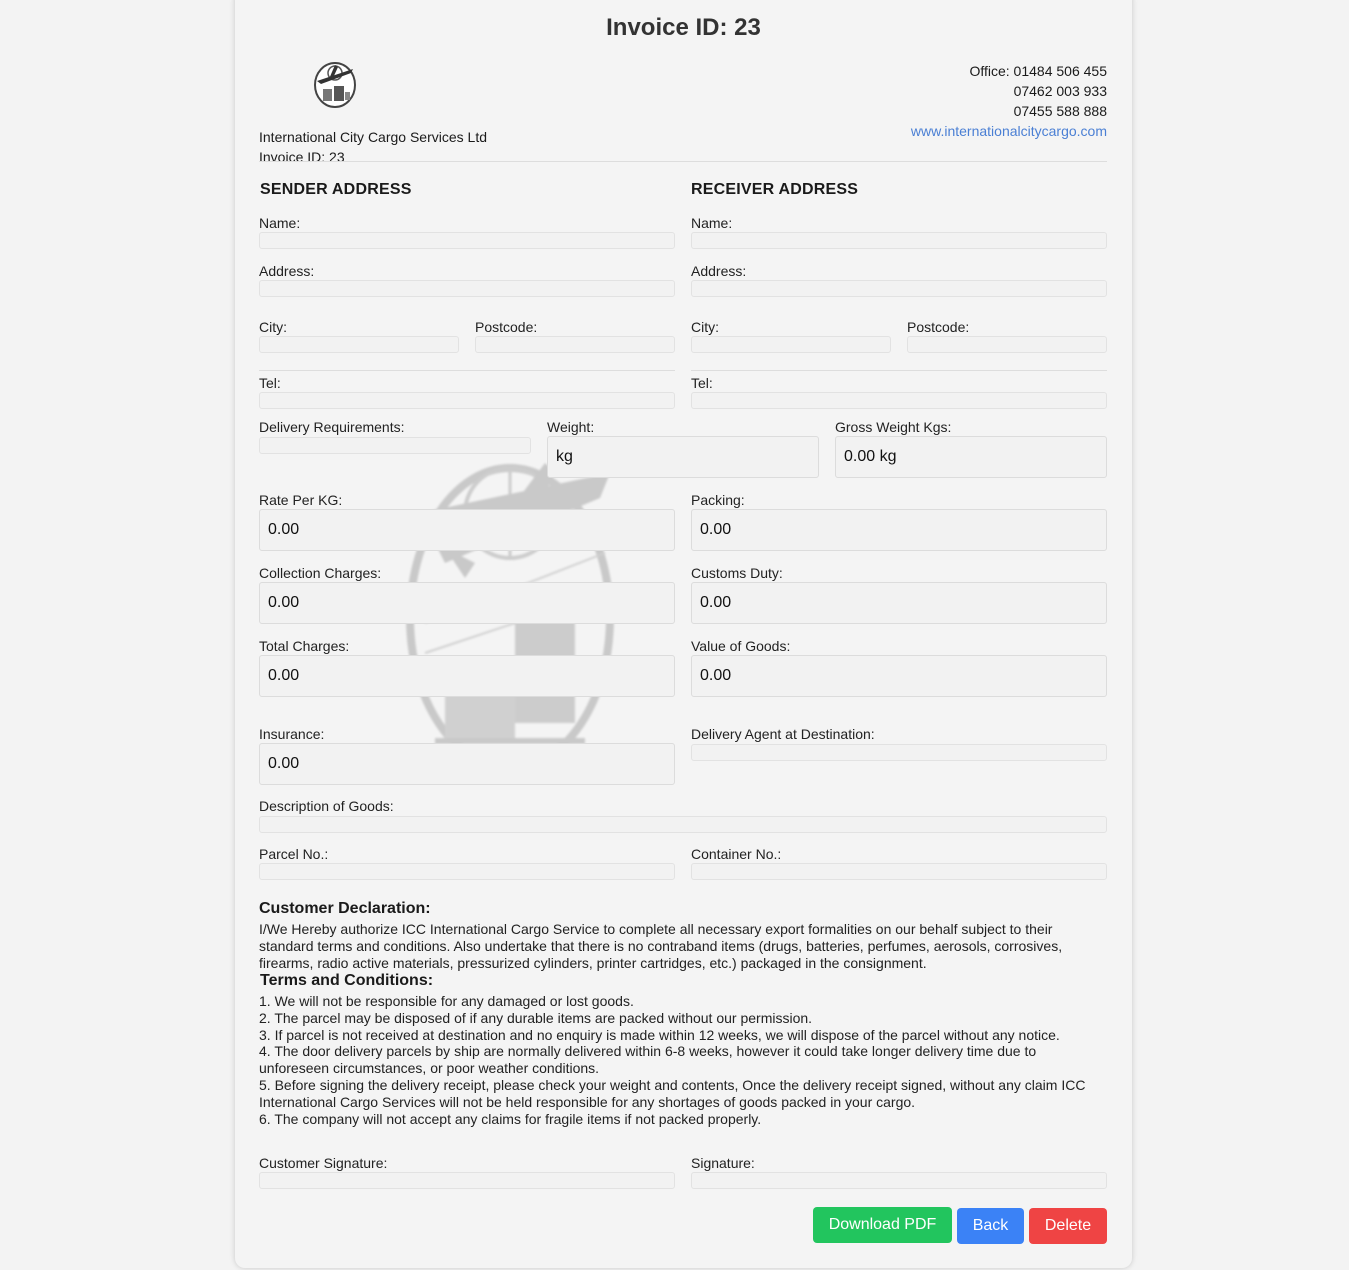 This screenshot has width=1349, height=1270. I want to click on receiver-divider, so click(899, 370).